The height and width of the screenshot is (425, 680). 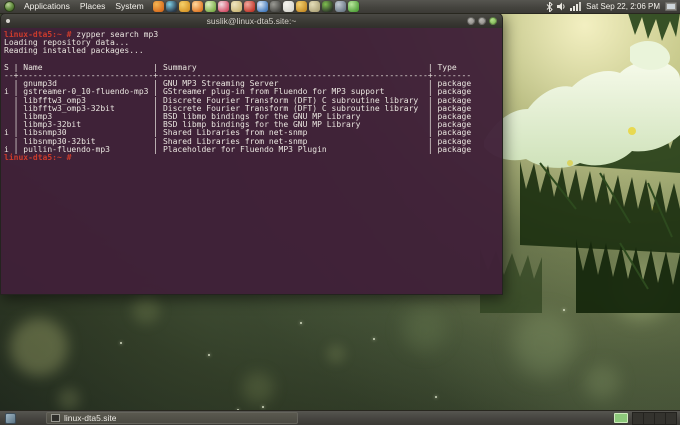 What do you see at coordinates (158, 6) in the screenshot?
I see `launcher-firefox-icon` at bounding box center [158, 6].